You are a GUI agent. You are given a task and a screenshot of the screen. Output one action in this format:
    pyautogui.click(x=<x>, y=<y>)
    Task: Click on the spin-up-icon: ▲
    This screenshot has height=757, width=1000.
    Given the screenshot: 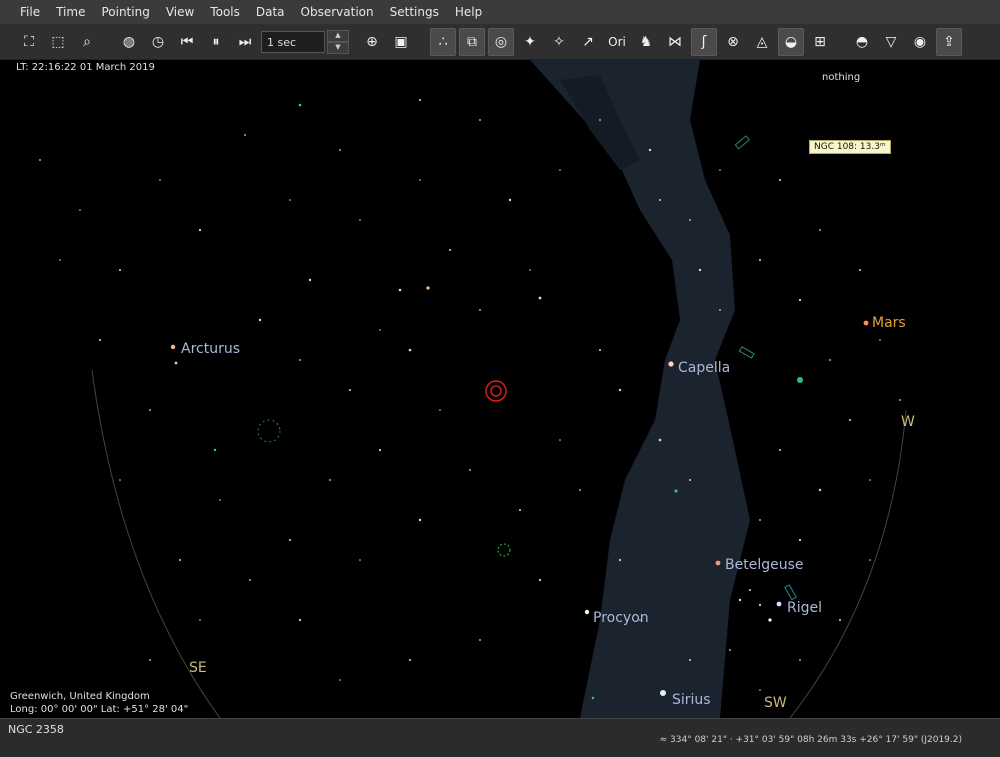 What is the action you would take?
    pyautogui.click(x=338, y=35)
    